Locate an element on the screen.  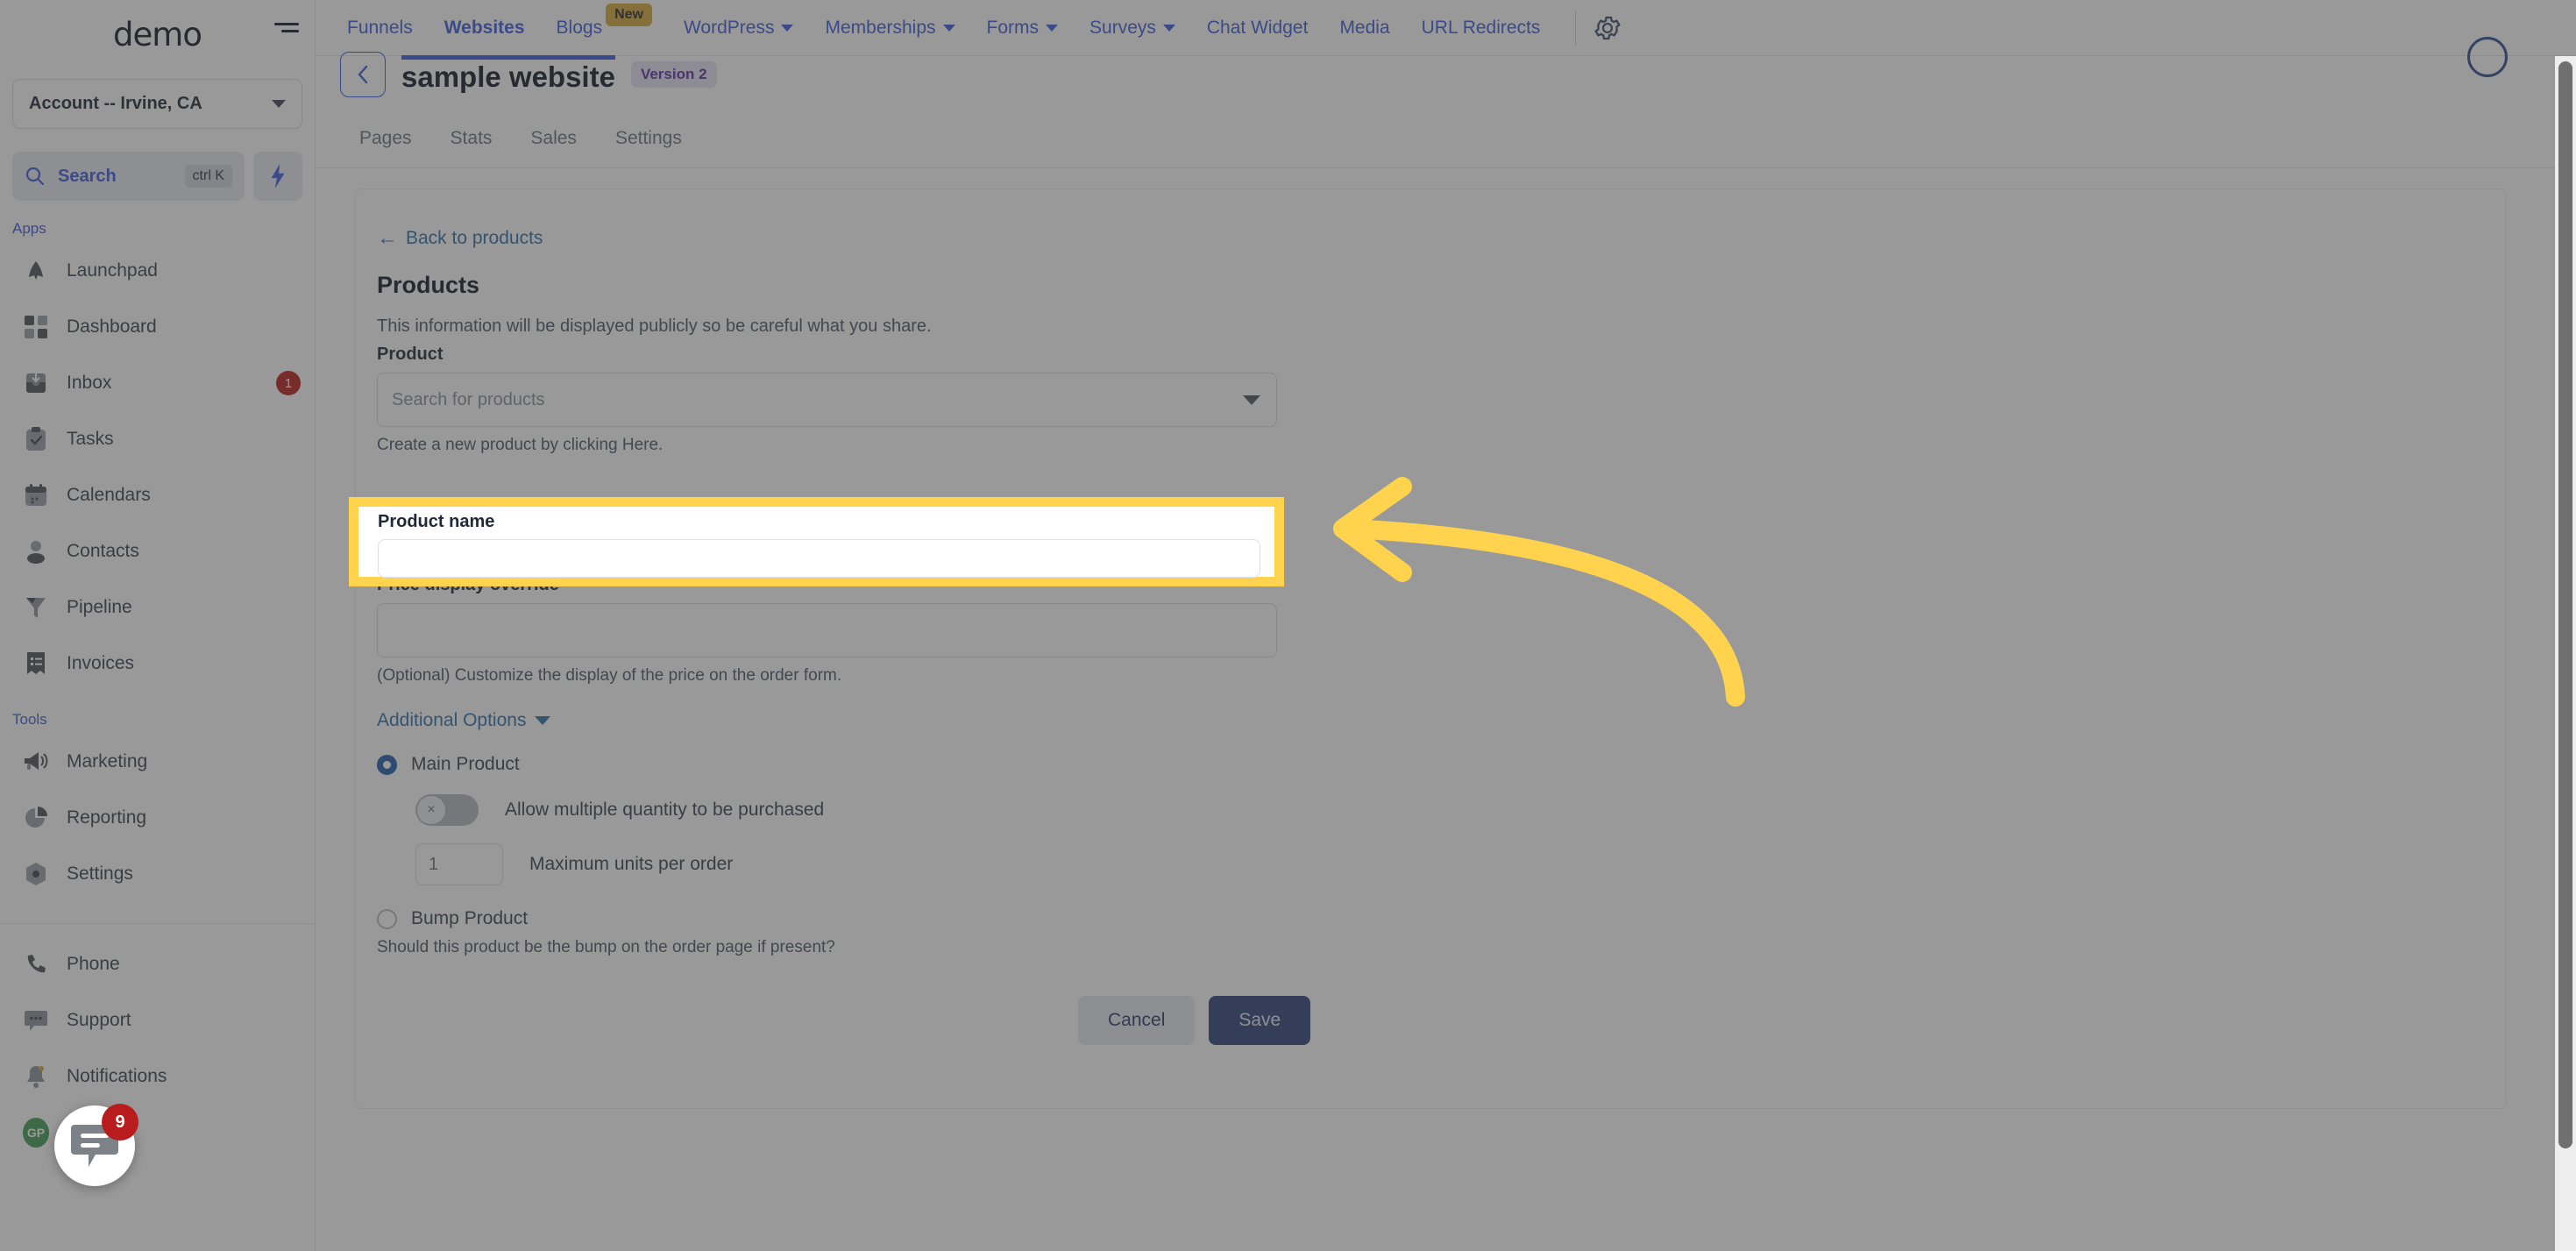
sidebar-item-invoices: Invoices is located at coordinates (157, 664).